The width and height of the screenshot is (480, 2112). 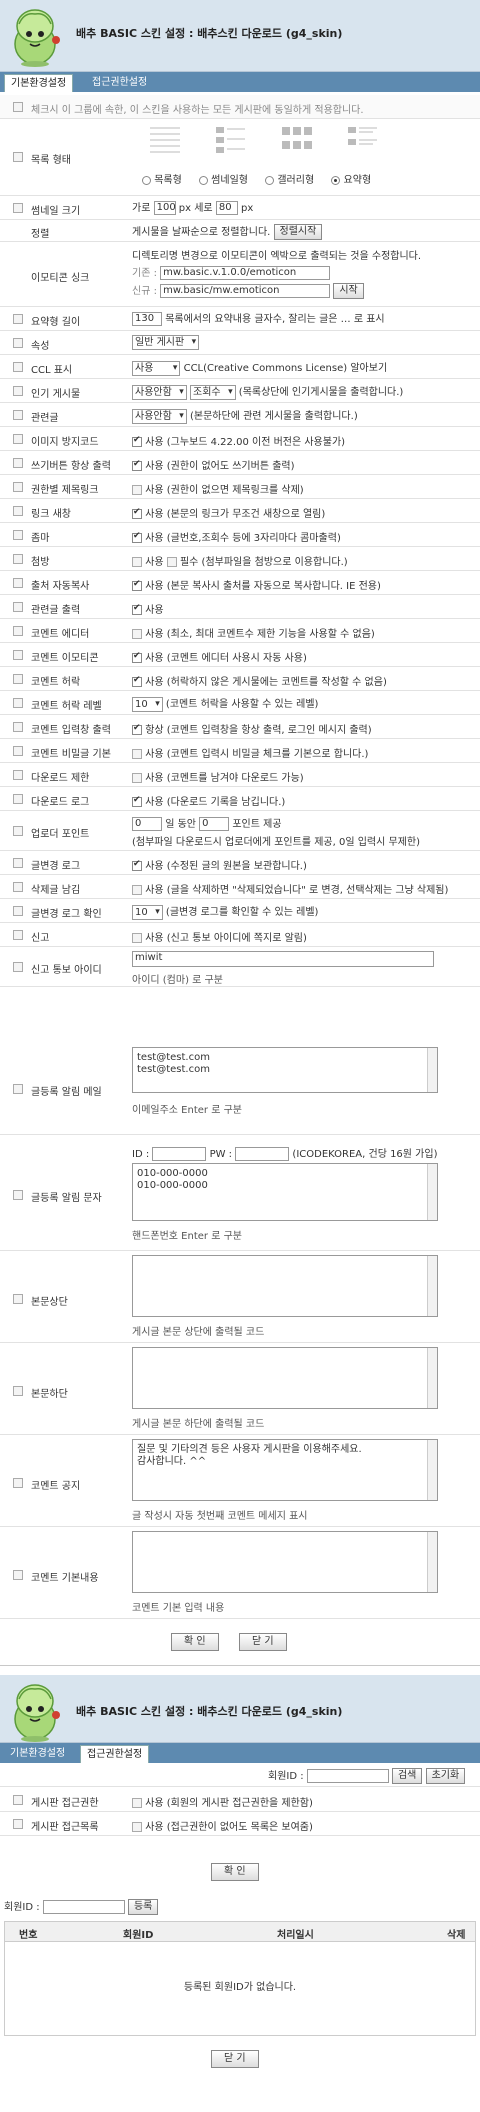 What do you see at coordinates (286, 368) in the screenshot?
I see `ccl-link: CCL(Creative Commons License) 알아보기` at bounding box center [286, 368].